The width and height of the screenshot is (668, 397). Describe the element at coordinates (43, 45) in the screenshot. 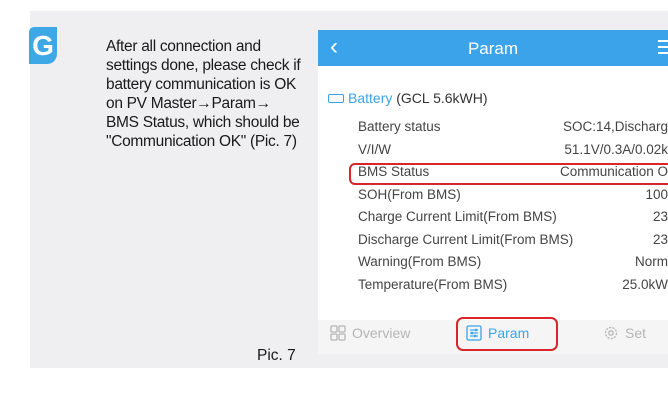

I see `step-badge: G` at that location.